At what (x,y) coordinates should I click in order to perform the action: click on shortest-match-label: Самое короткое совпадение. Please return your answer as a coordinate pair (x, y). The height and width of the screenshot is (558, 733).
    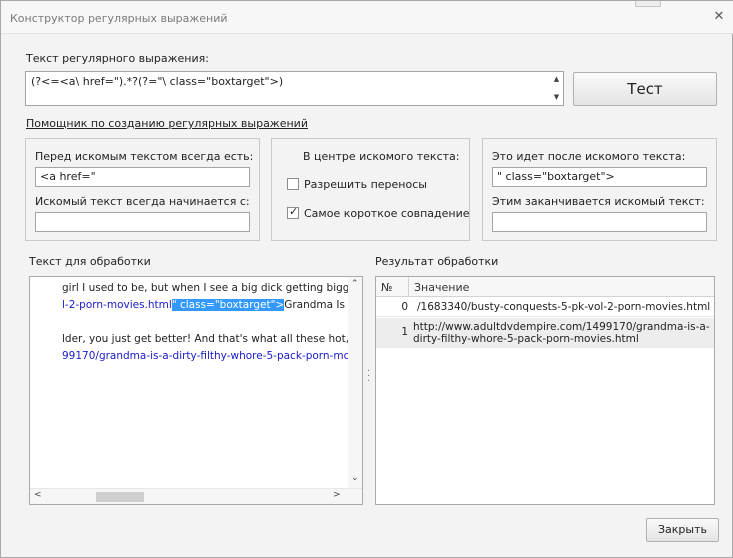
    Looking at the image, I should click on (387, 213).